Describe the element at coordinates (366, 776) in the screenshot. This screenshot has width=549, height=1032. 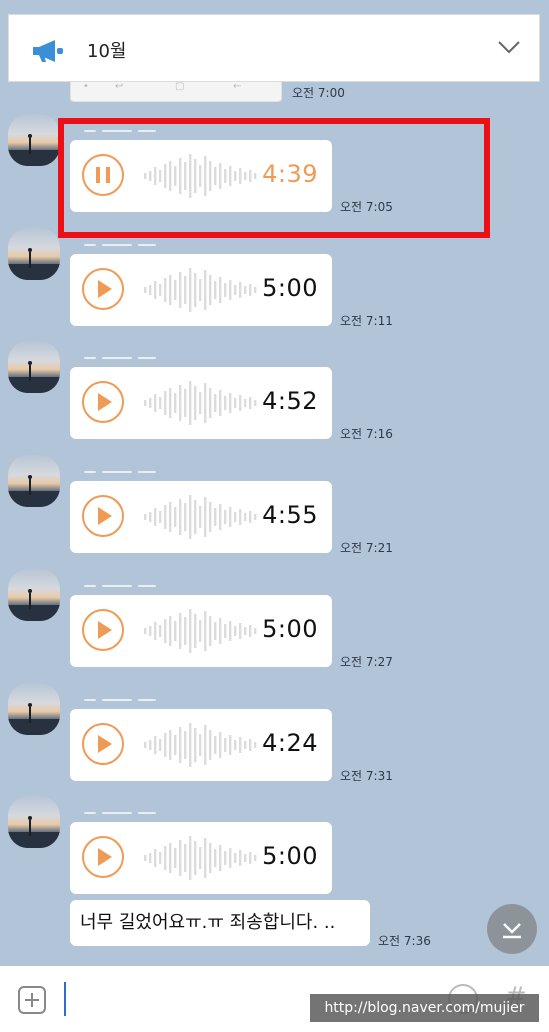
I see `message-time: 오전 7:31` at that location.